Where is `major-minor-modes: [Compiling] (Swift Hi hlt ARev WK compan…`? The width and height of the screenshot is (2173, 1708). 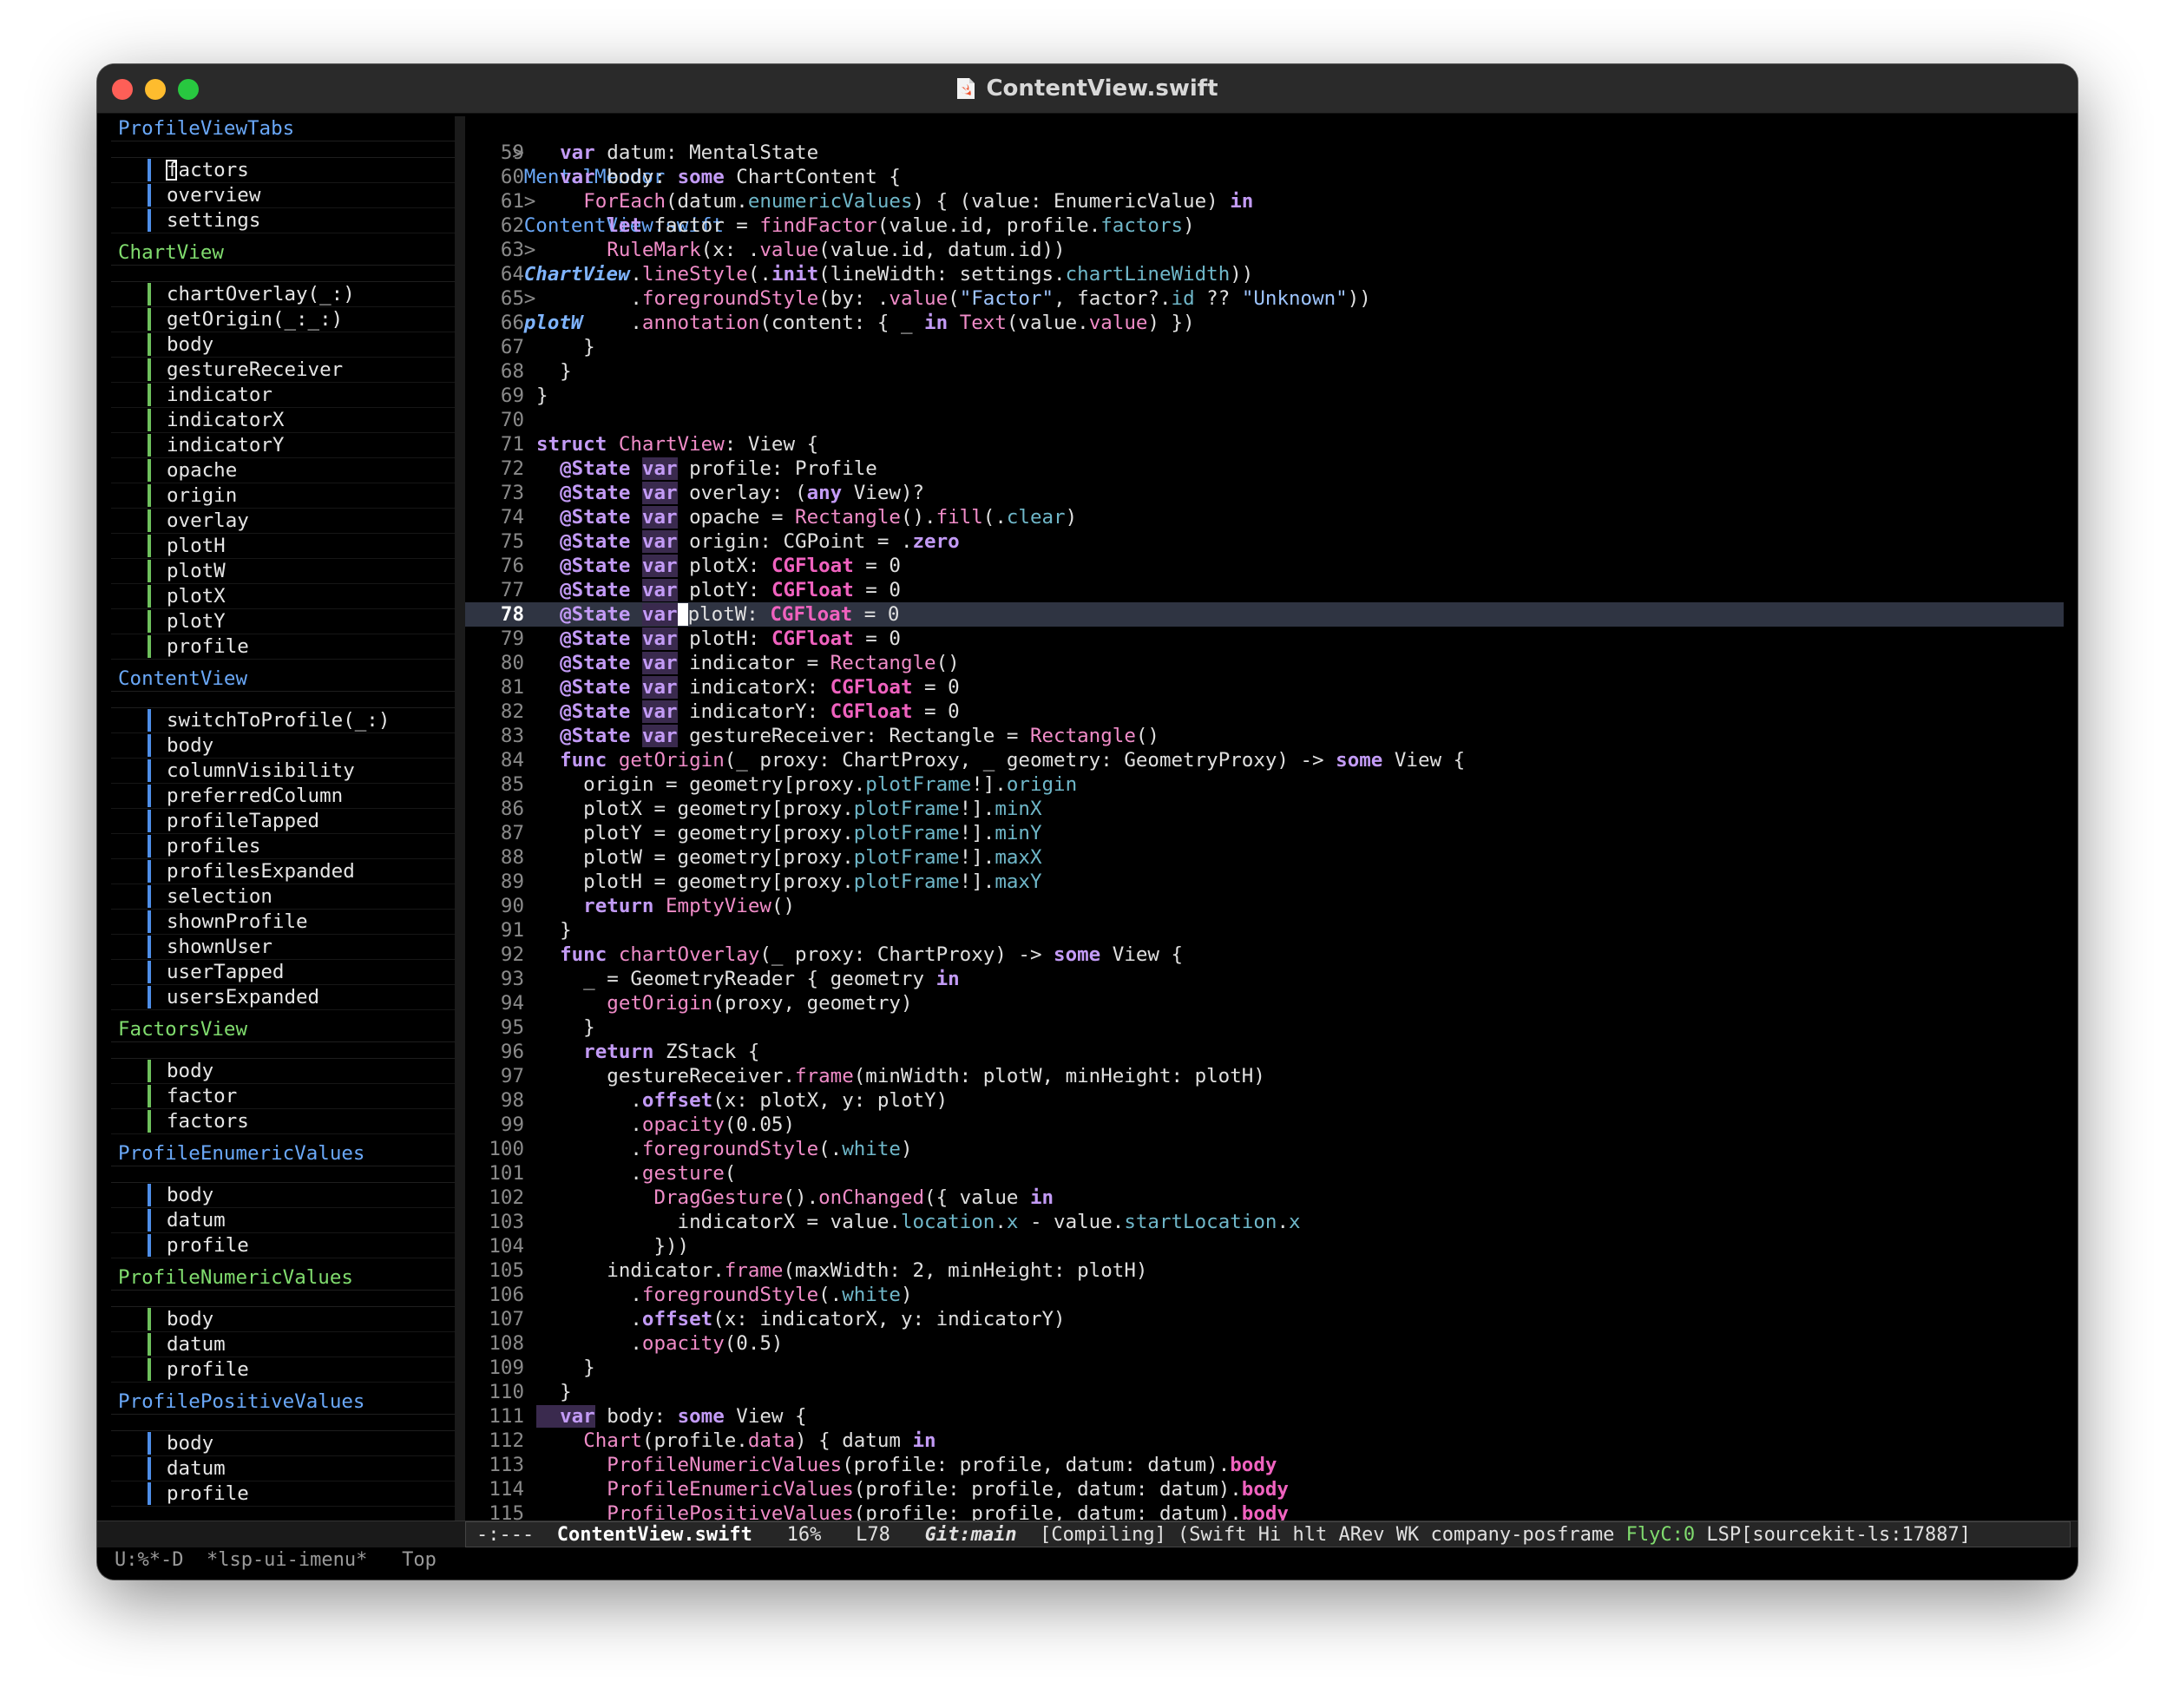
major-minor-modes: [Compiling] (Swift Hi hlt ARev WK compan… is located at coordinates (1333, 1535).